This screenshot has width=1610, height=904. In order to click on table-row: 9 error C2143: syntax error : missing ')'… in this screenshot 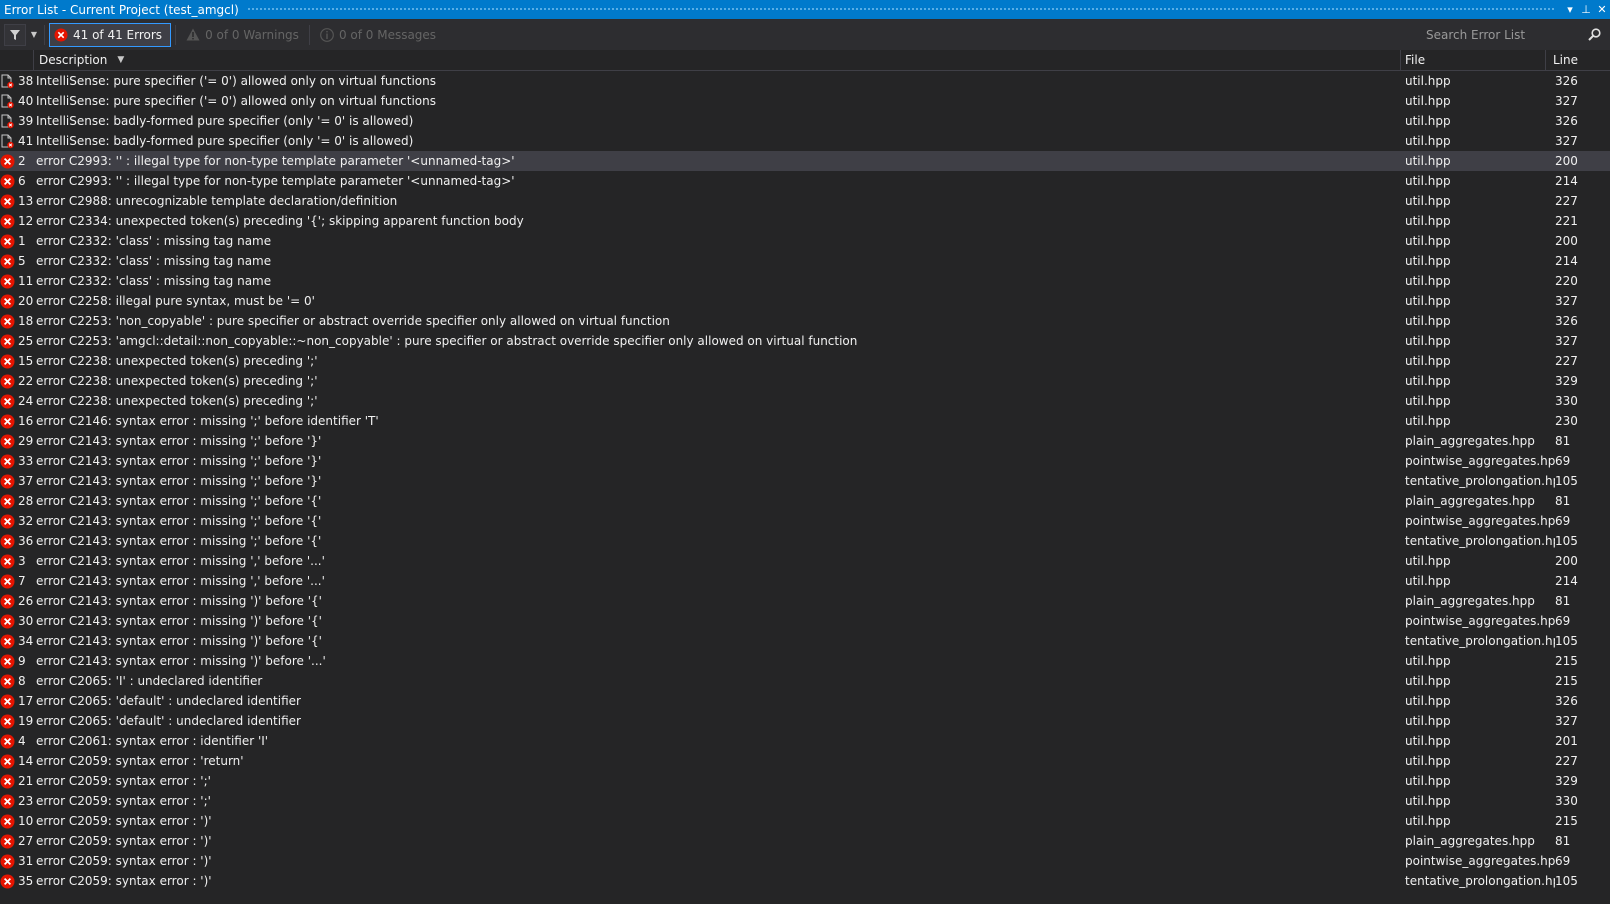, I will do `click(805, 661)`.